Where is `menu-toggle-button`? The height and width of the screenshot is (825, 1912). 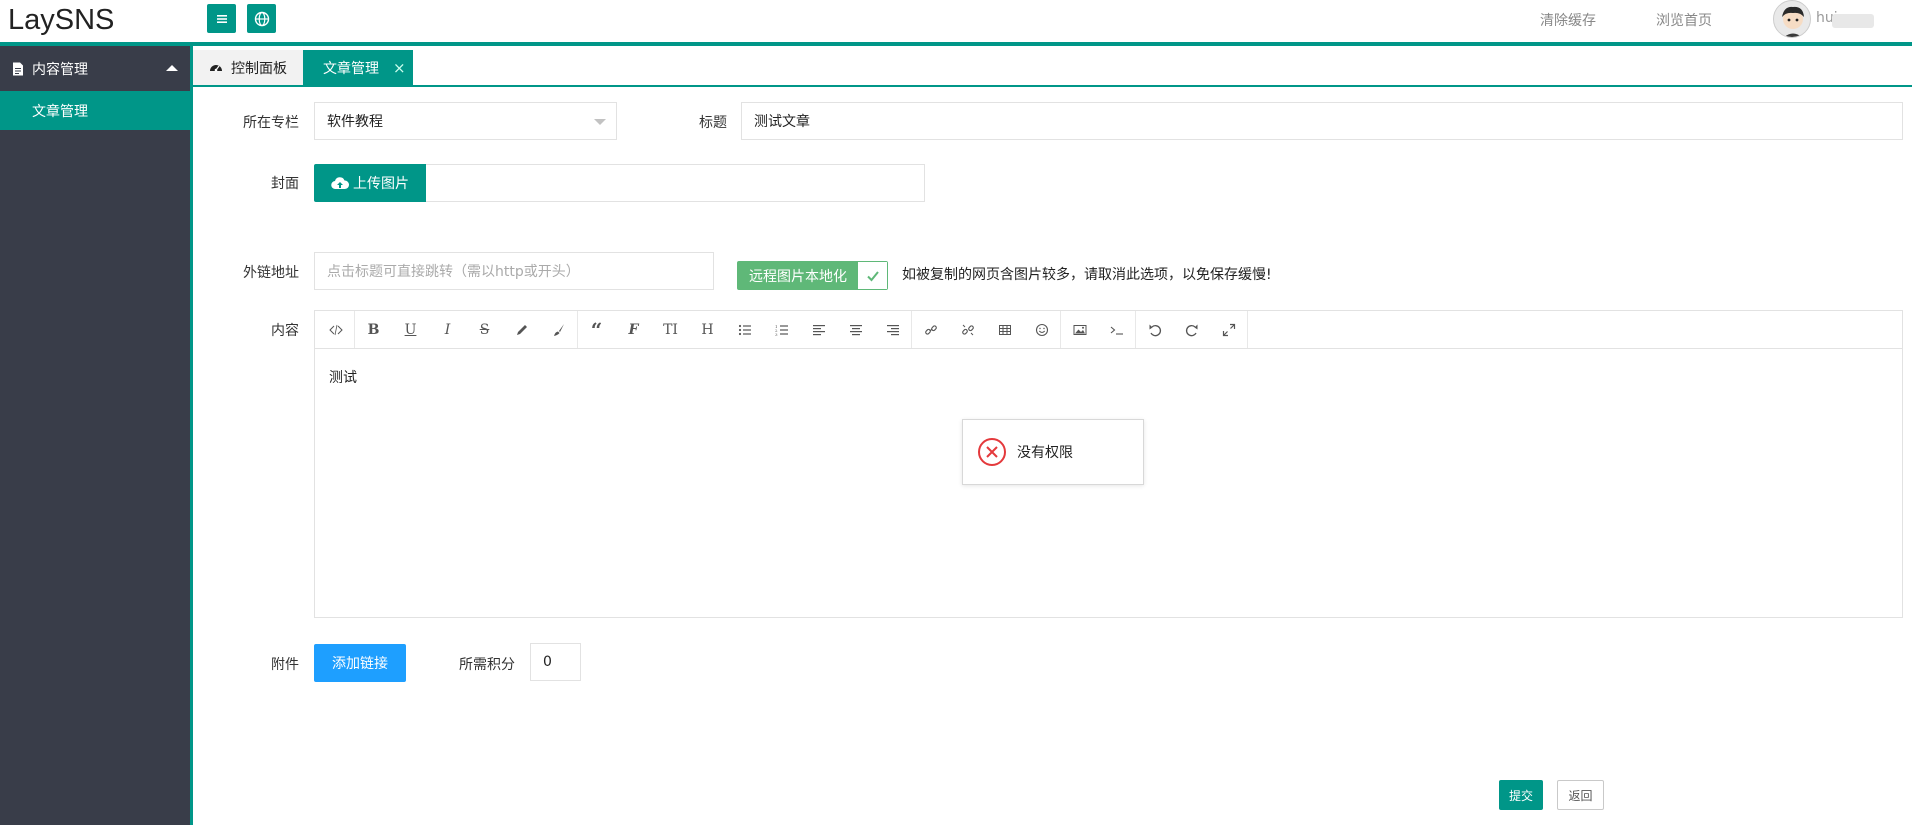 menu-toggle-button is located at coordinates (221, 18).